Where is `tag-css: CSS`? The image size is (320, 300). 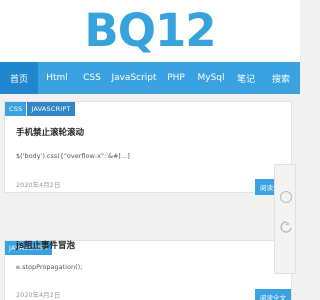
tag-css: CSS is located at coordinates (16, 109).